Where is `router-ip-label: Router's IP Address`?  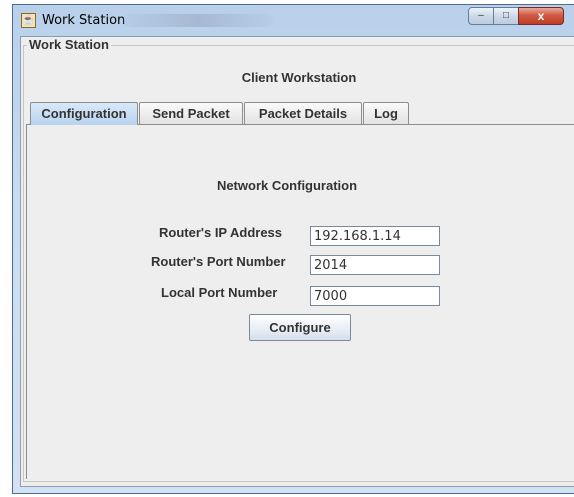 router-ip-label: Router's IP Address is located at coordinates (221, 232).